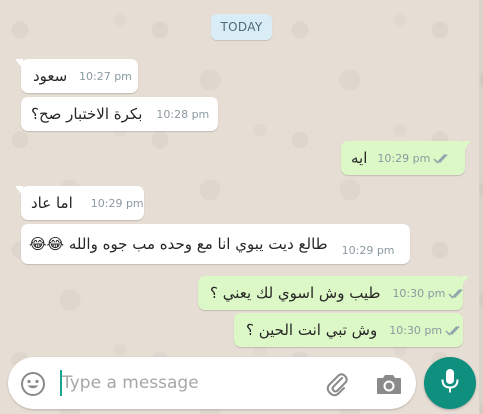 Image resolution: width=483 pixels, height=414 pixels. Describe the element at coordinates (295, 293) in the screenshot. I see `message-text: طيب وش اسوي لك يعني ؟` at that location.